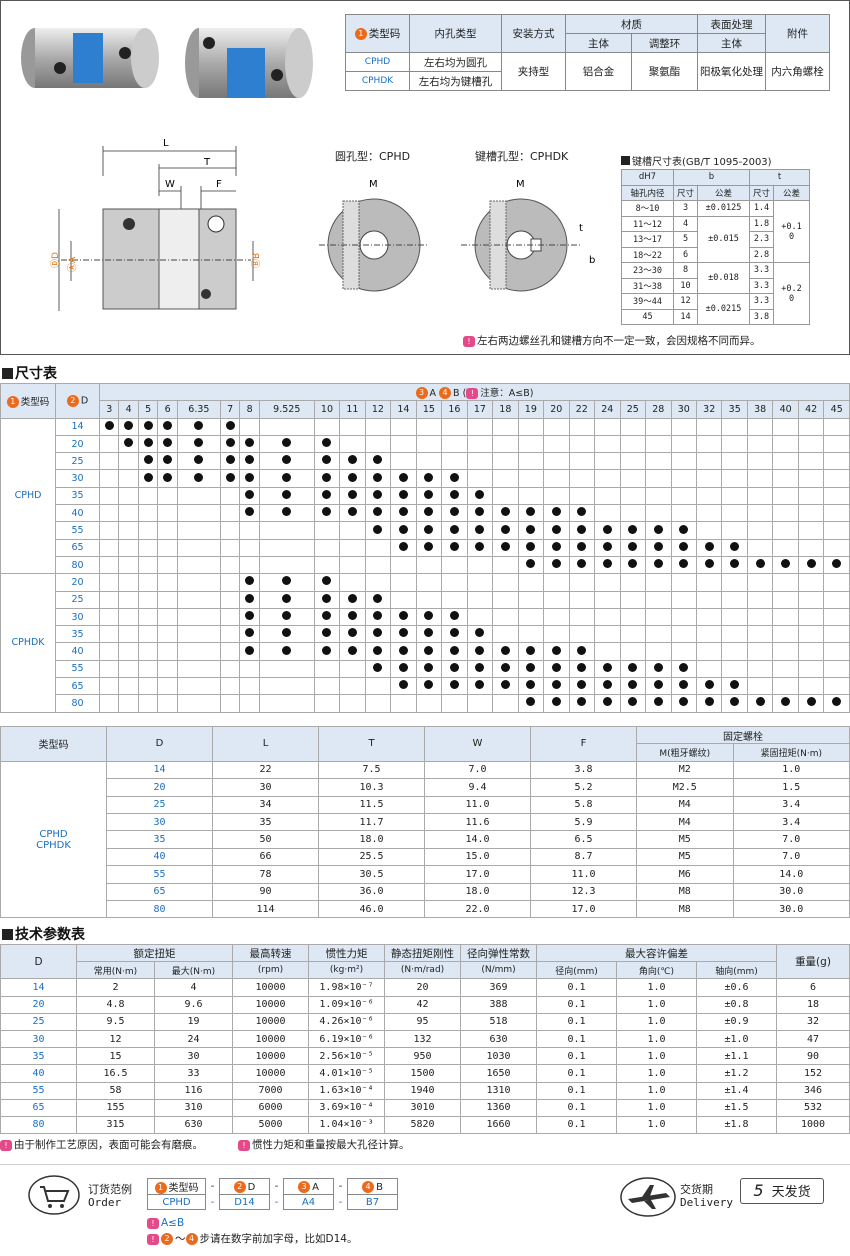 Image resolution: width=850 pixels, height=1256 pixels. I want to click on row-d: 40, so click(77, 651).